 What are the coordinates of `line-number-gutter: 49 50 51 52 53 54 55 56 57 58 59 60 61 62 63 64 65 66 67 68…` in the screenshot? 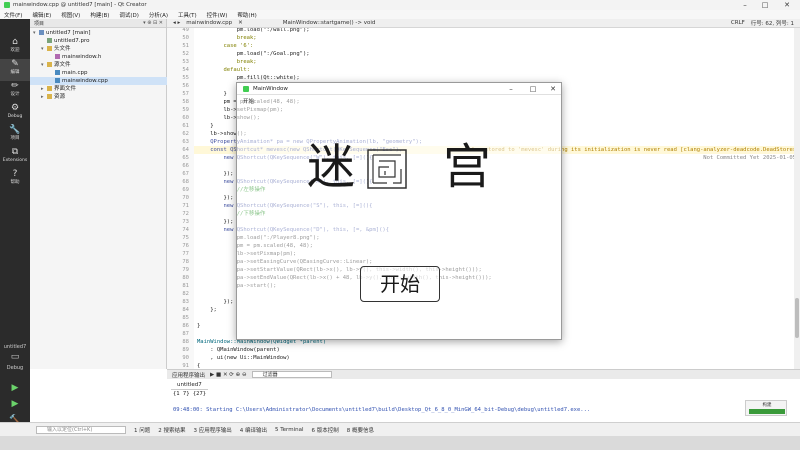 It's located at (180, 198).